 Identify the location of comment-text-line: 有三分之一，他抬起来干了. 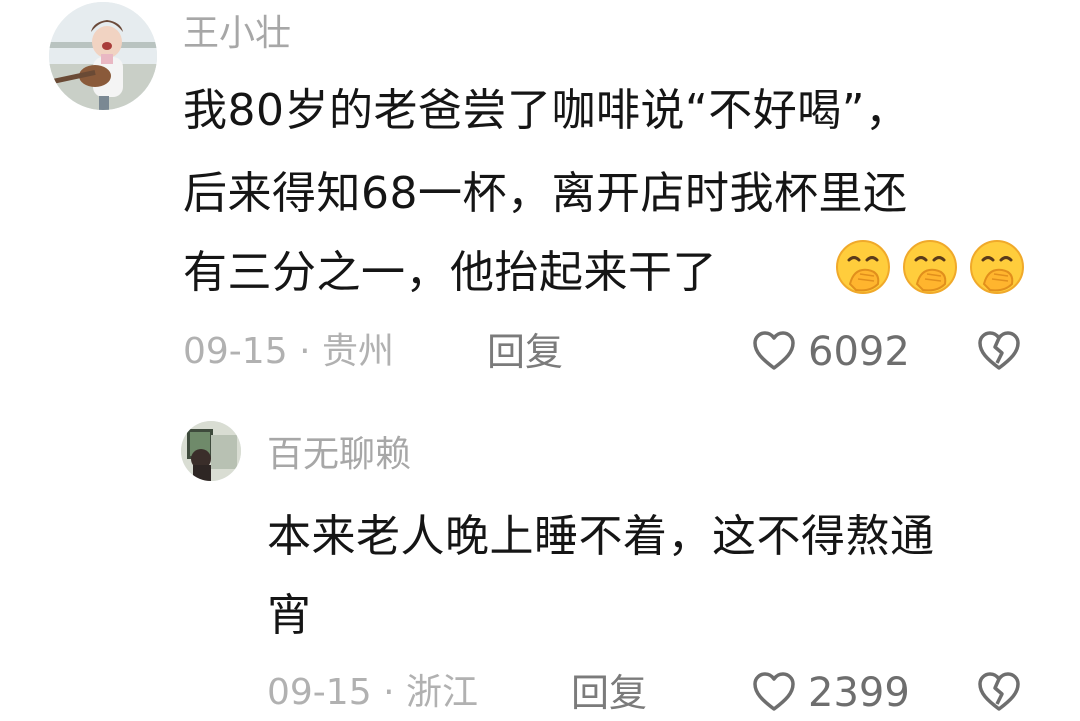
(450, 272).